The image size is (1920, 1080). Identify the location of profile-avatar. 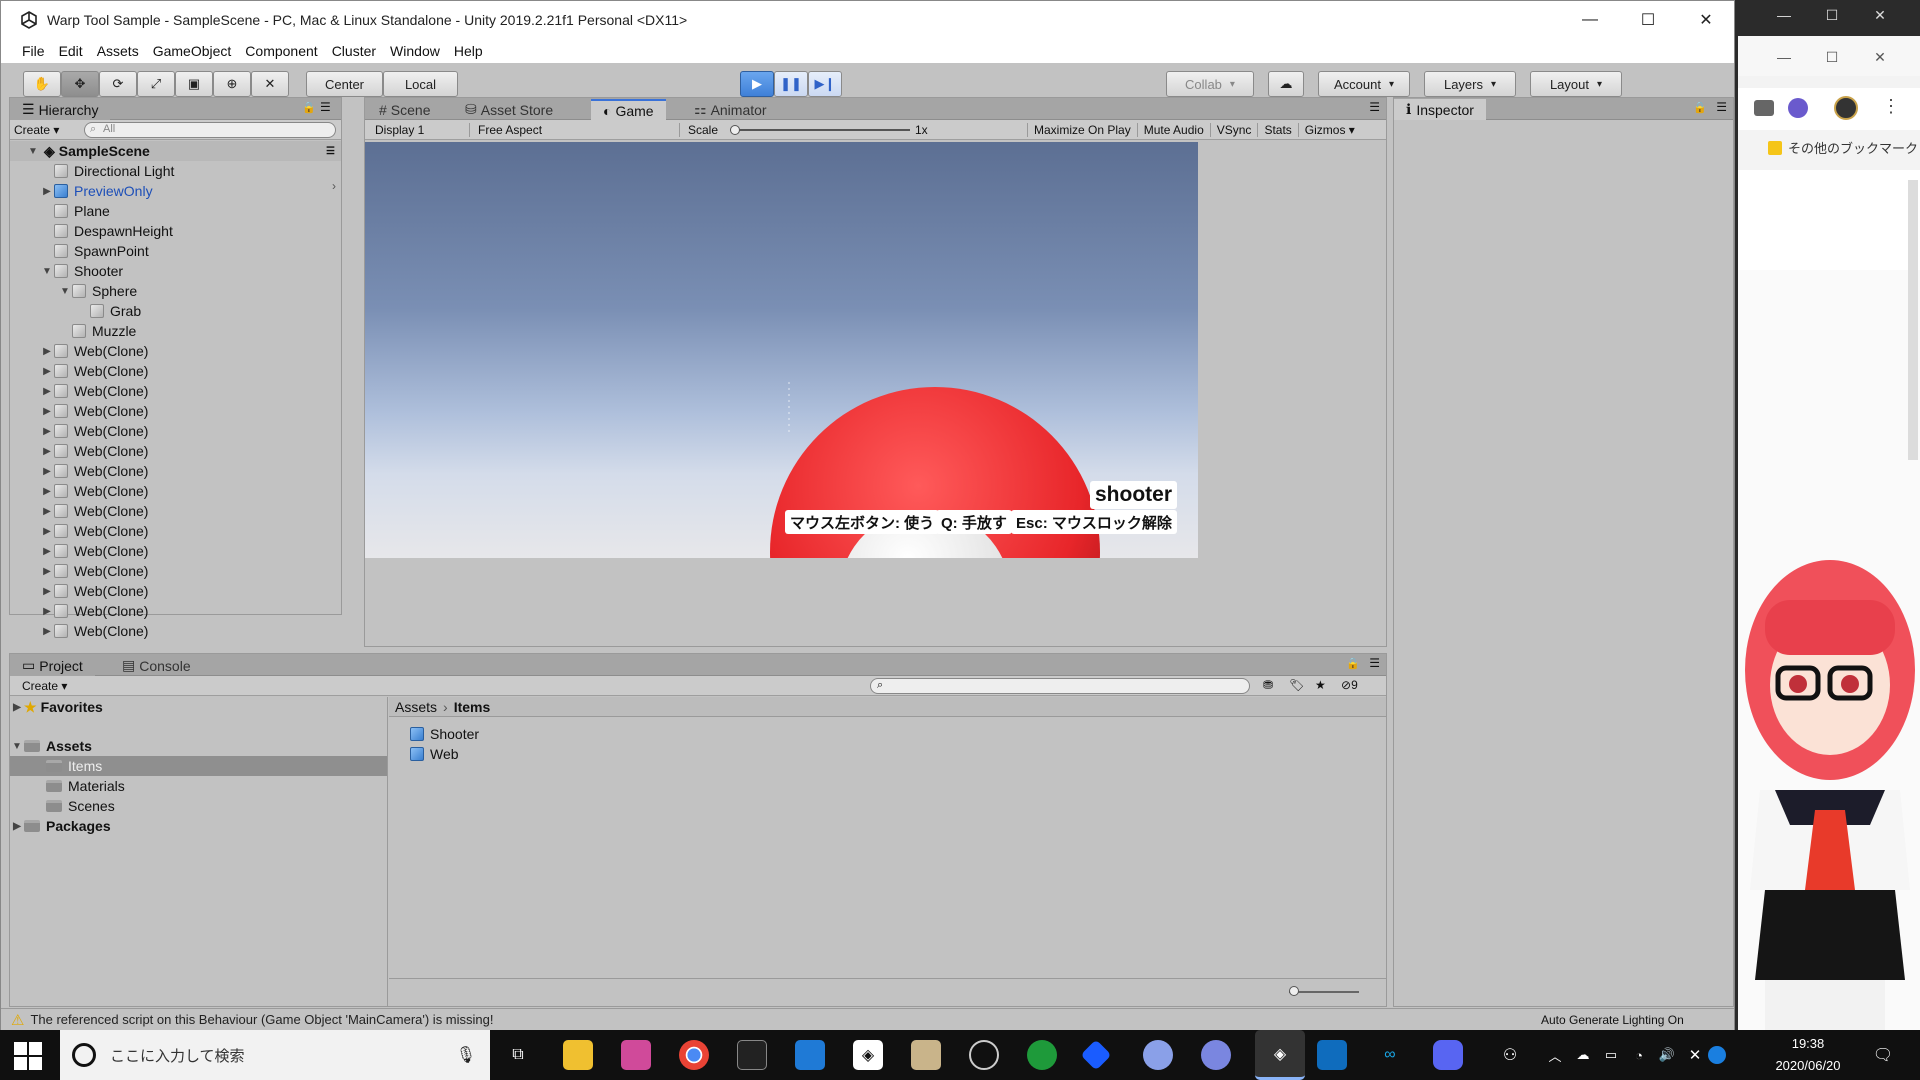
(1846, 108).